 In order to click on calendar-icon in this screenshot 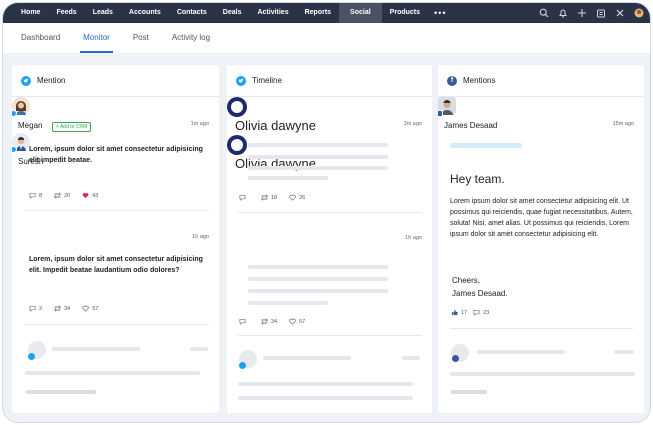, I will do `click(601, 13)`.